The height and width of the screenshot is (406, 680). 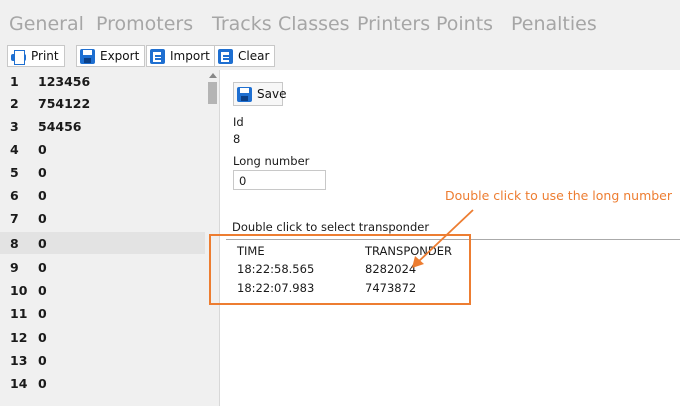 I want to click on list-item-index: 1, so click(x=14, y=81).